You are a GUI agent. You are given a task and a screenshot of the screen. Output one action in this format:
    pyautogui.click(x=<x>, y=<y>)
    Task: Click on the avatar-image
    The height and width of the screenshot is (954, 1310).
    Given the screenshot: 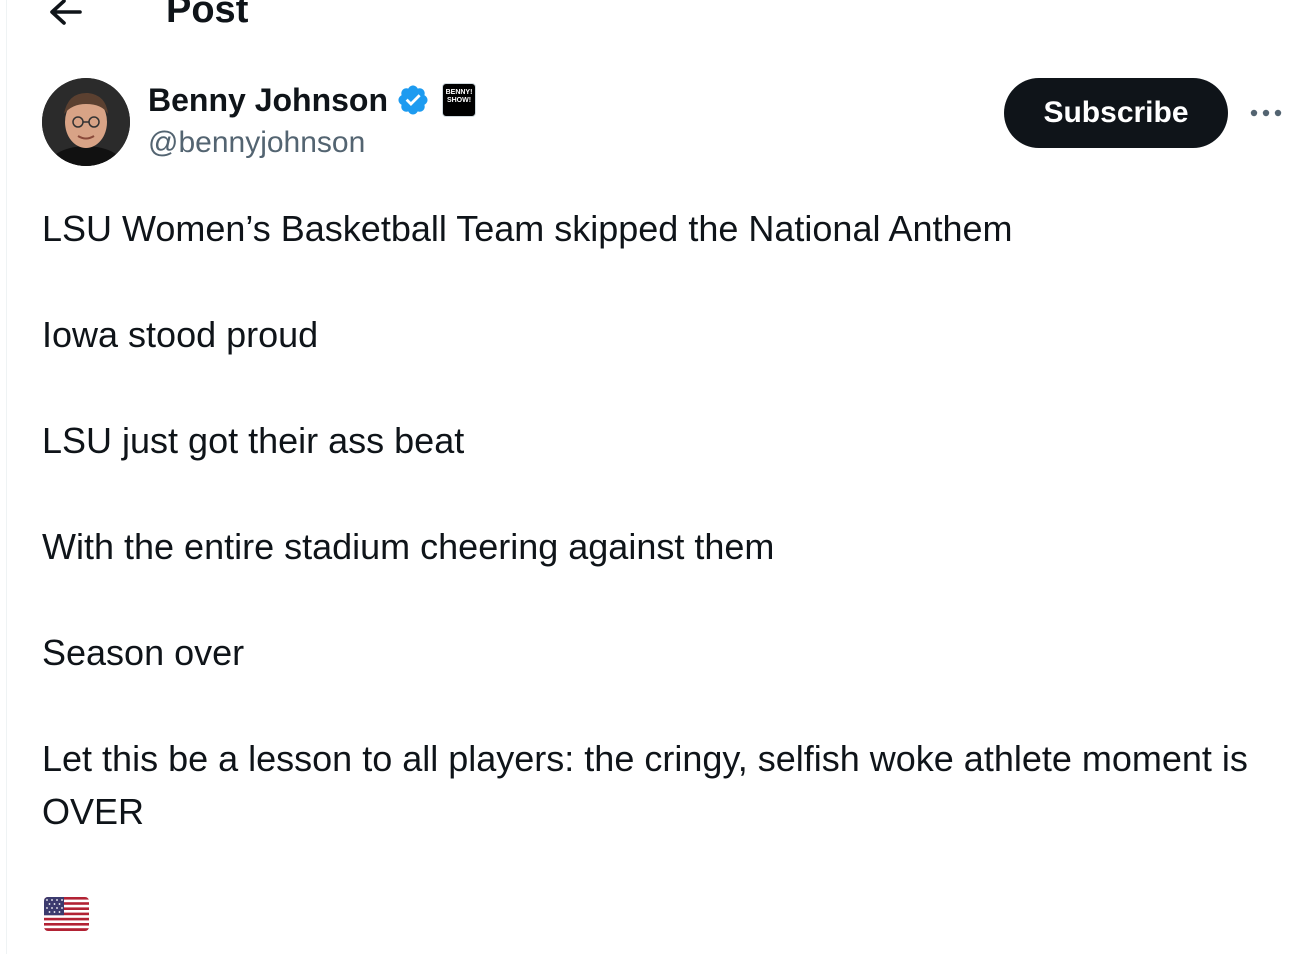 What is the action you would take?
    pyautogui.click(x=86, y=122)
    